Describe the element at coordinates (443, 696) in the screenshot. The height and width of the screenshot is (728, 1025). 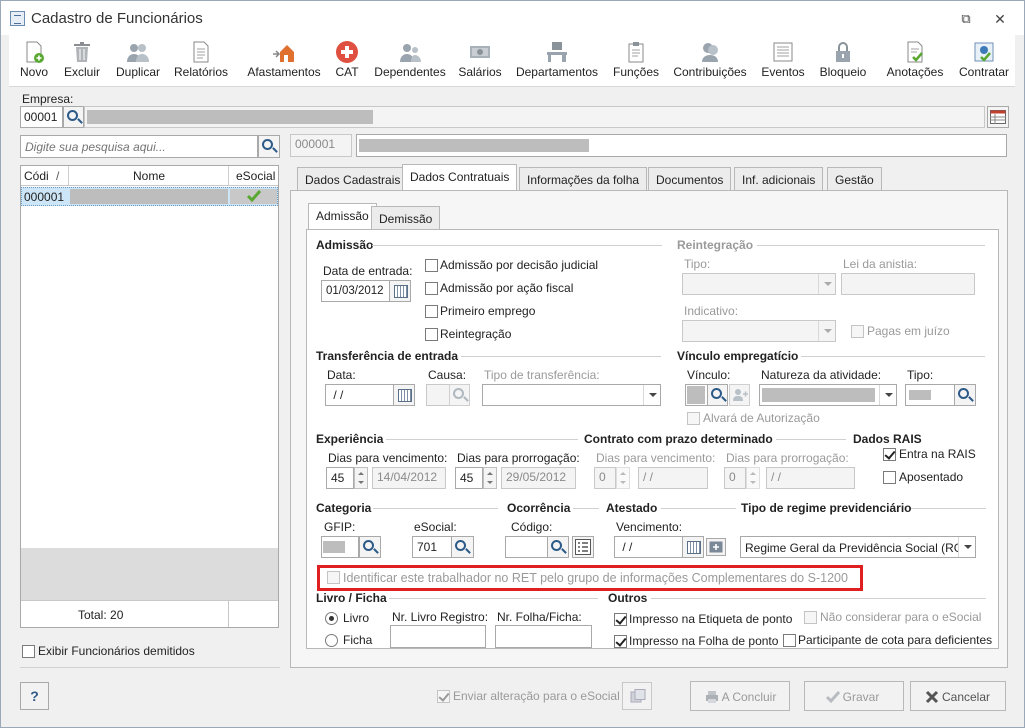
I see `enviar-esocial-checkbox` at that location.